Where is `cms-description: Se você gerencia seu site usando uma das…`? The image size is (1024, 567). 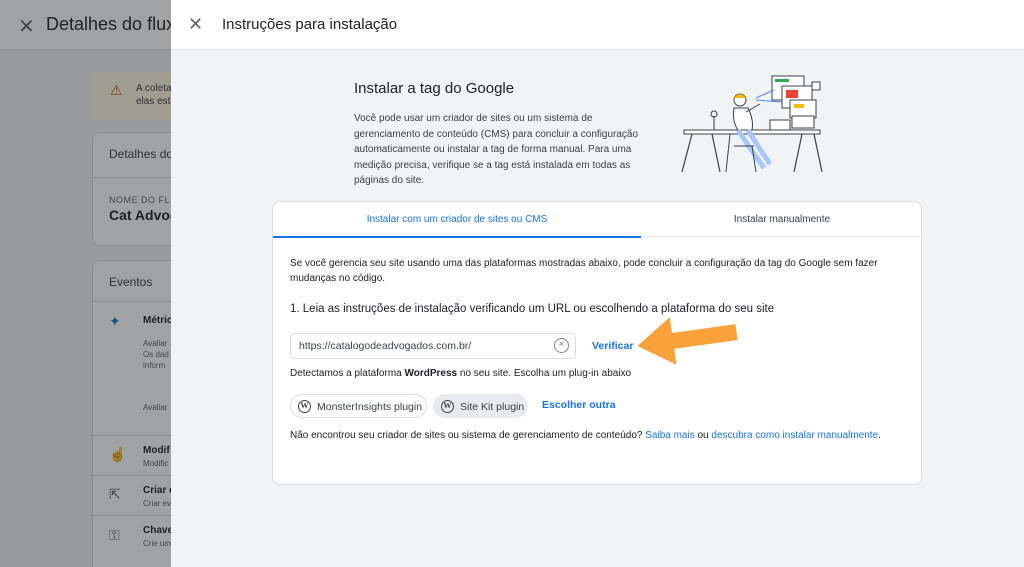 cms-description: Se você gerencia seu site usando uma das… is located at coordinates (584, 271).